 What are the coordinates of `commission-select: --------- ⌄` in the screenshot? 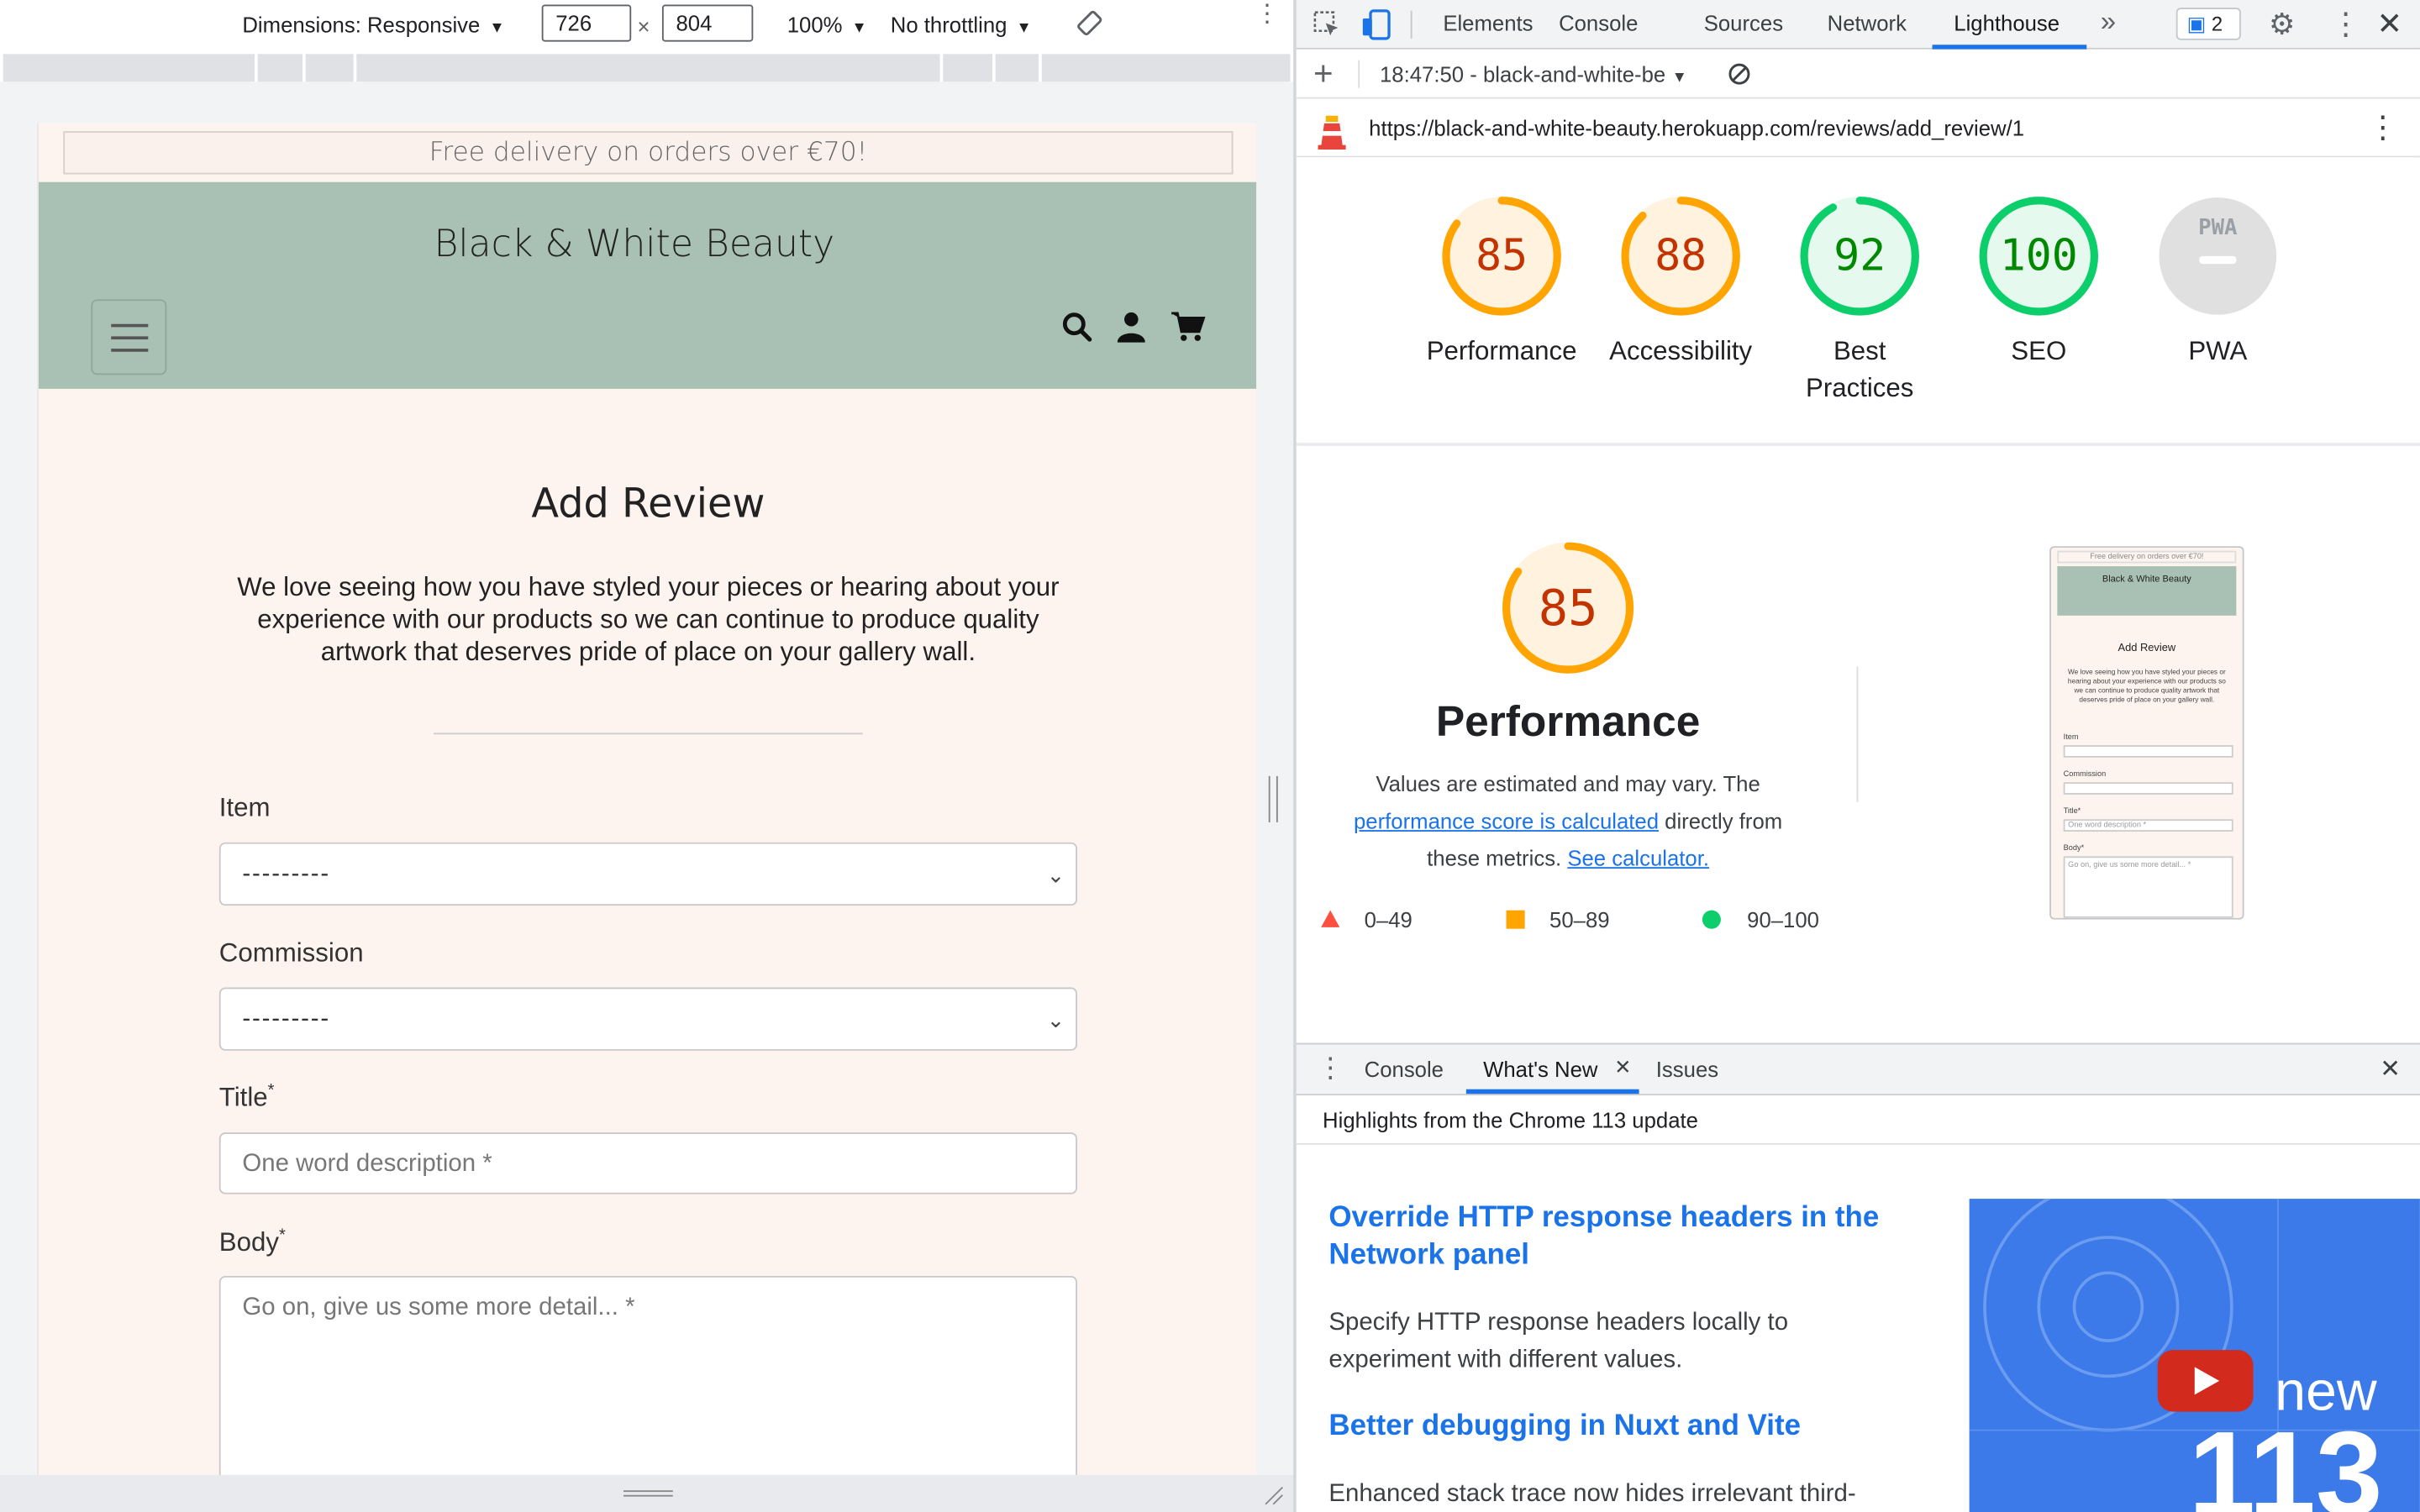 It's located at (648, 1019).